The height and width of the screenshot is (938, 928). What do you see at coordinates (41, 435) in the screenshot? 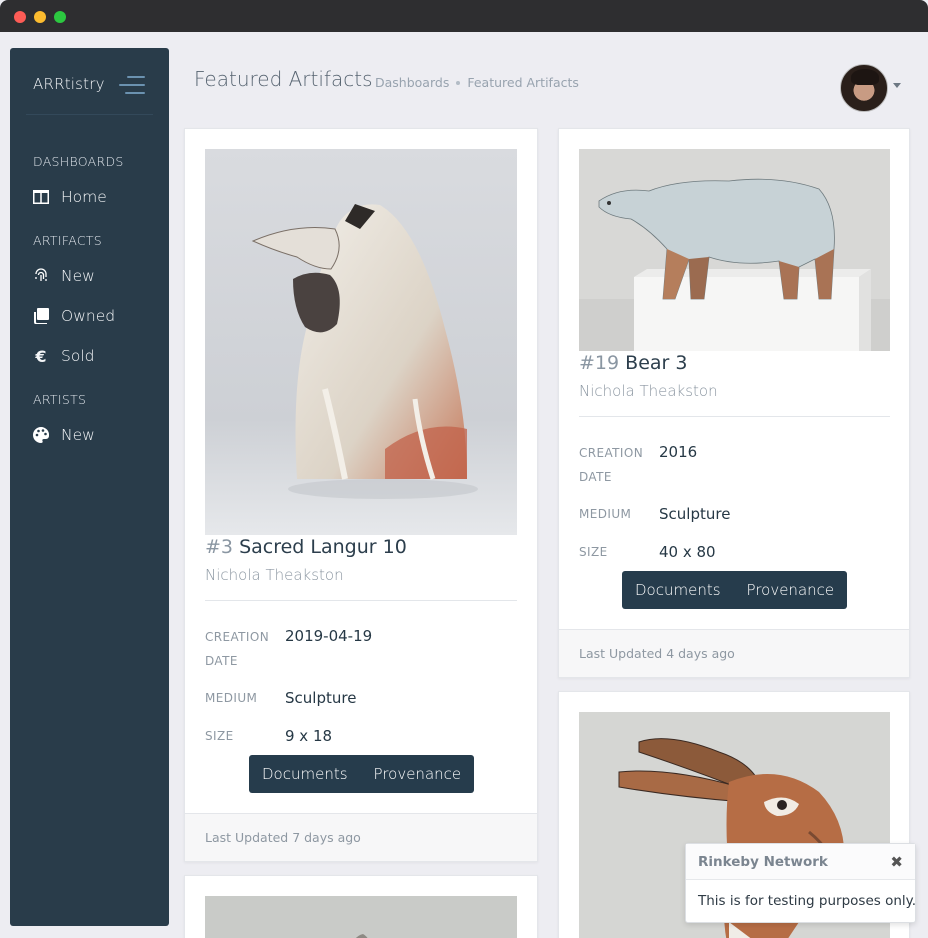
I see `palette-icon` at bounding box center [41, 435].